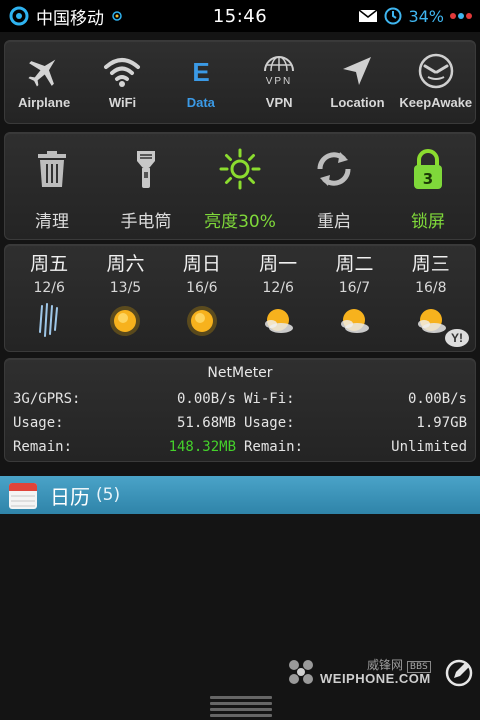 The image size is (480, 720). What do you see at coordinates (240, 373) in the screenshot?
I see `netmeter-title: NetMeter` at bounding box center [240, 373].